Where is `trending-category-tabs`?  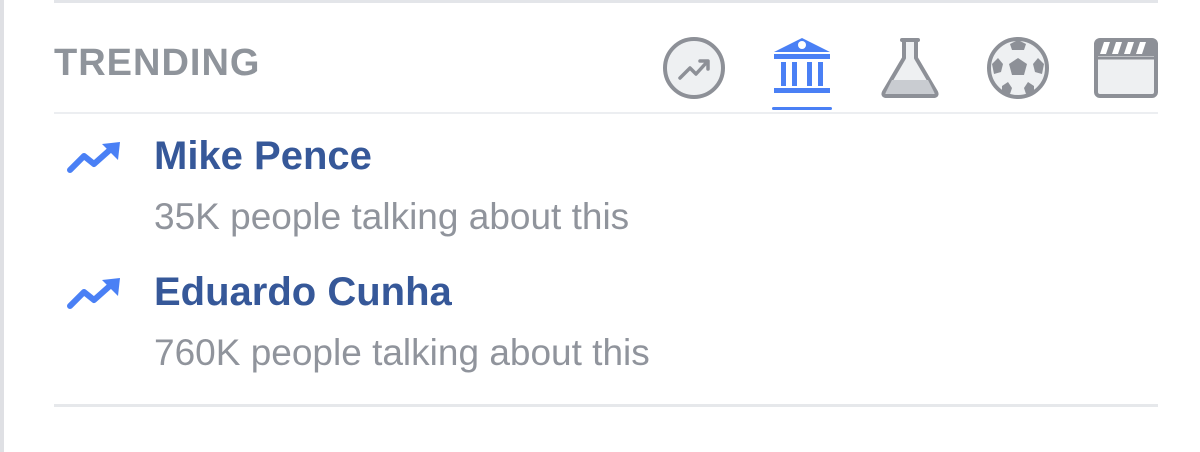 trending-category-tabs is located at coordinates (888, 70).